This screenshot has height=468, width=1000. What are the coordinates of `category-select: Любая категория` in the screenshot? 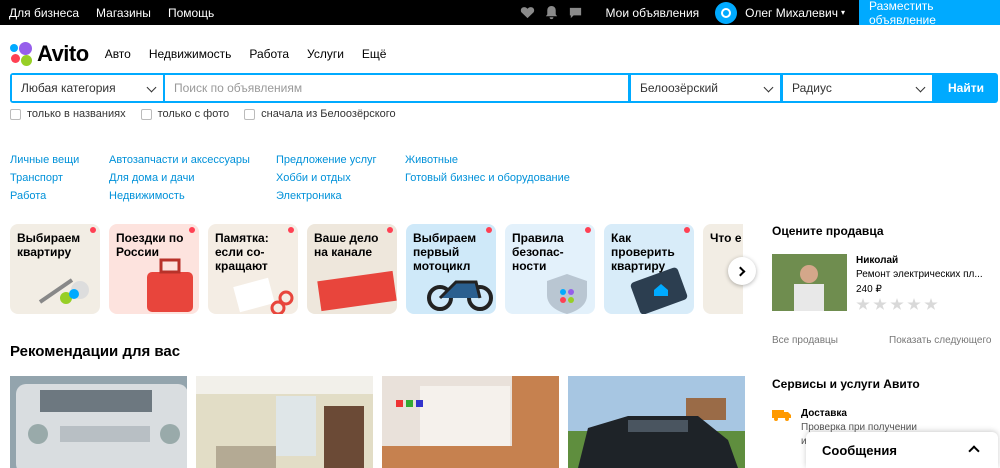 It's located at (87, 88).